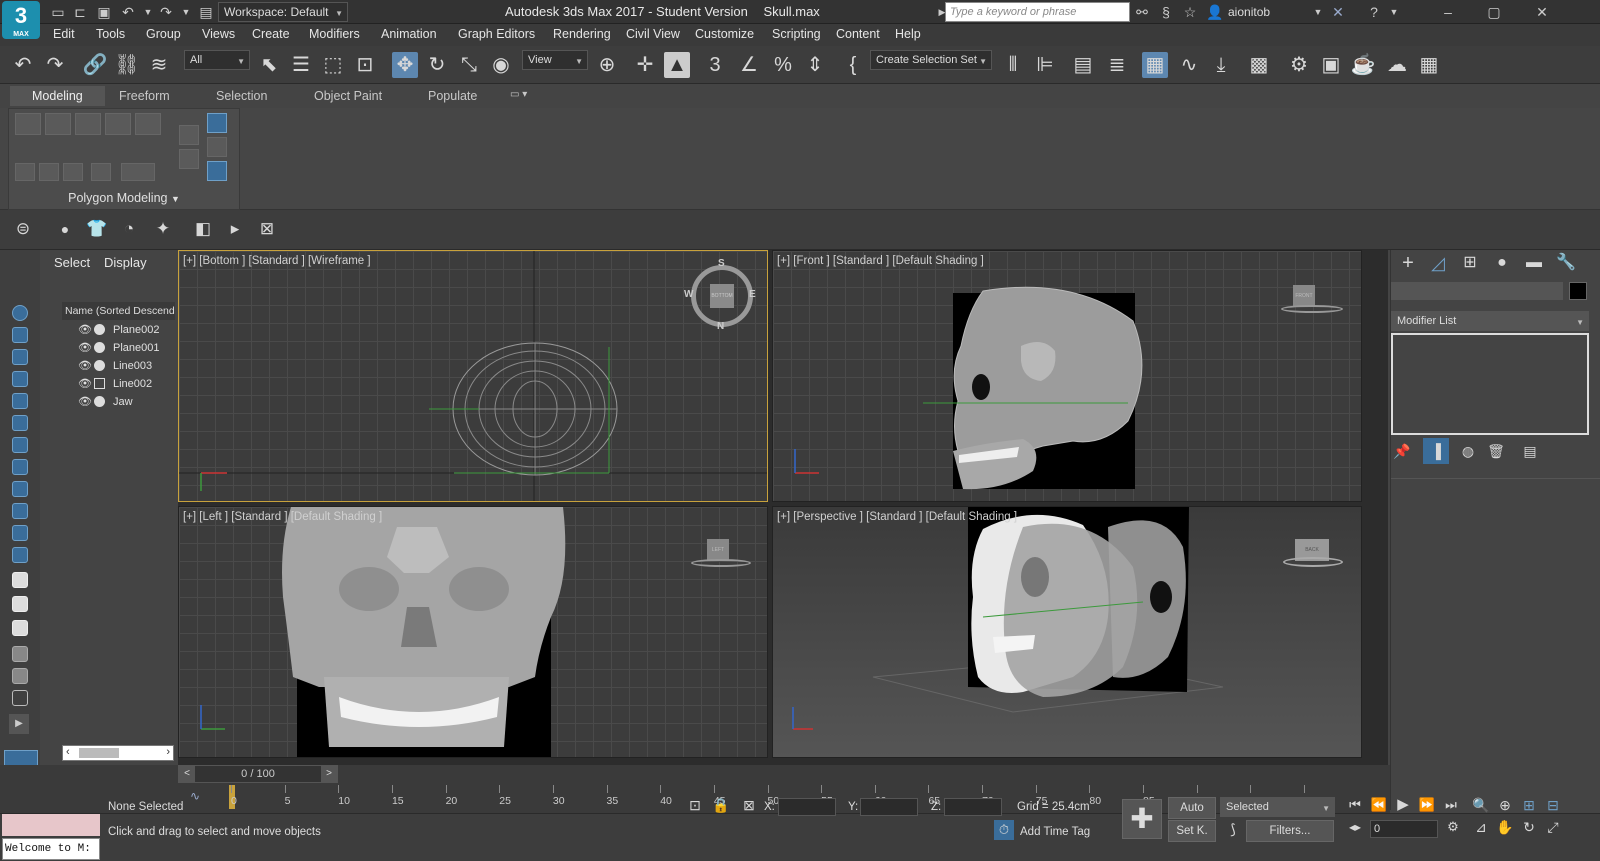 This screenshot has height=861, width=1600. I want to click on list-item: 👁 Line002, so click(118, 384).